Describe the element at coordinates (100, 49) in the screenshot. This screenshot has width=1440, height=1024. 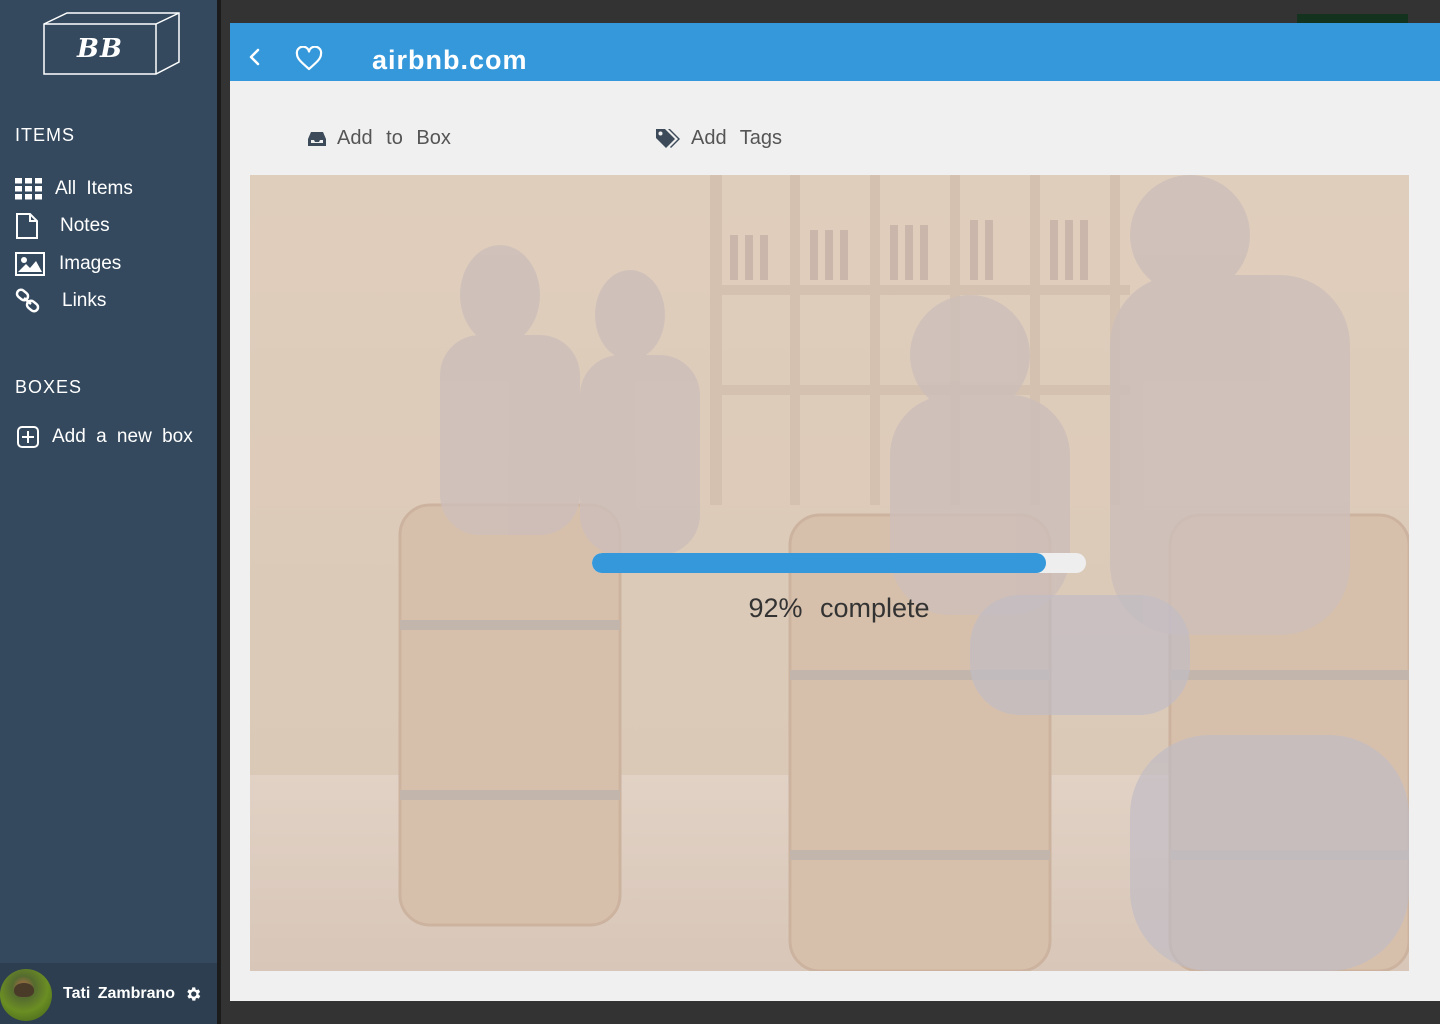
I see `logo-text: BB` at that location.